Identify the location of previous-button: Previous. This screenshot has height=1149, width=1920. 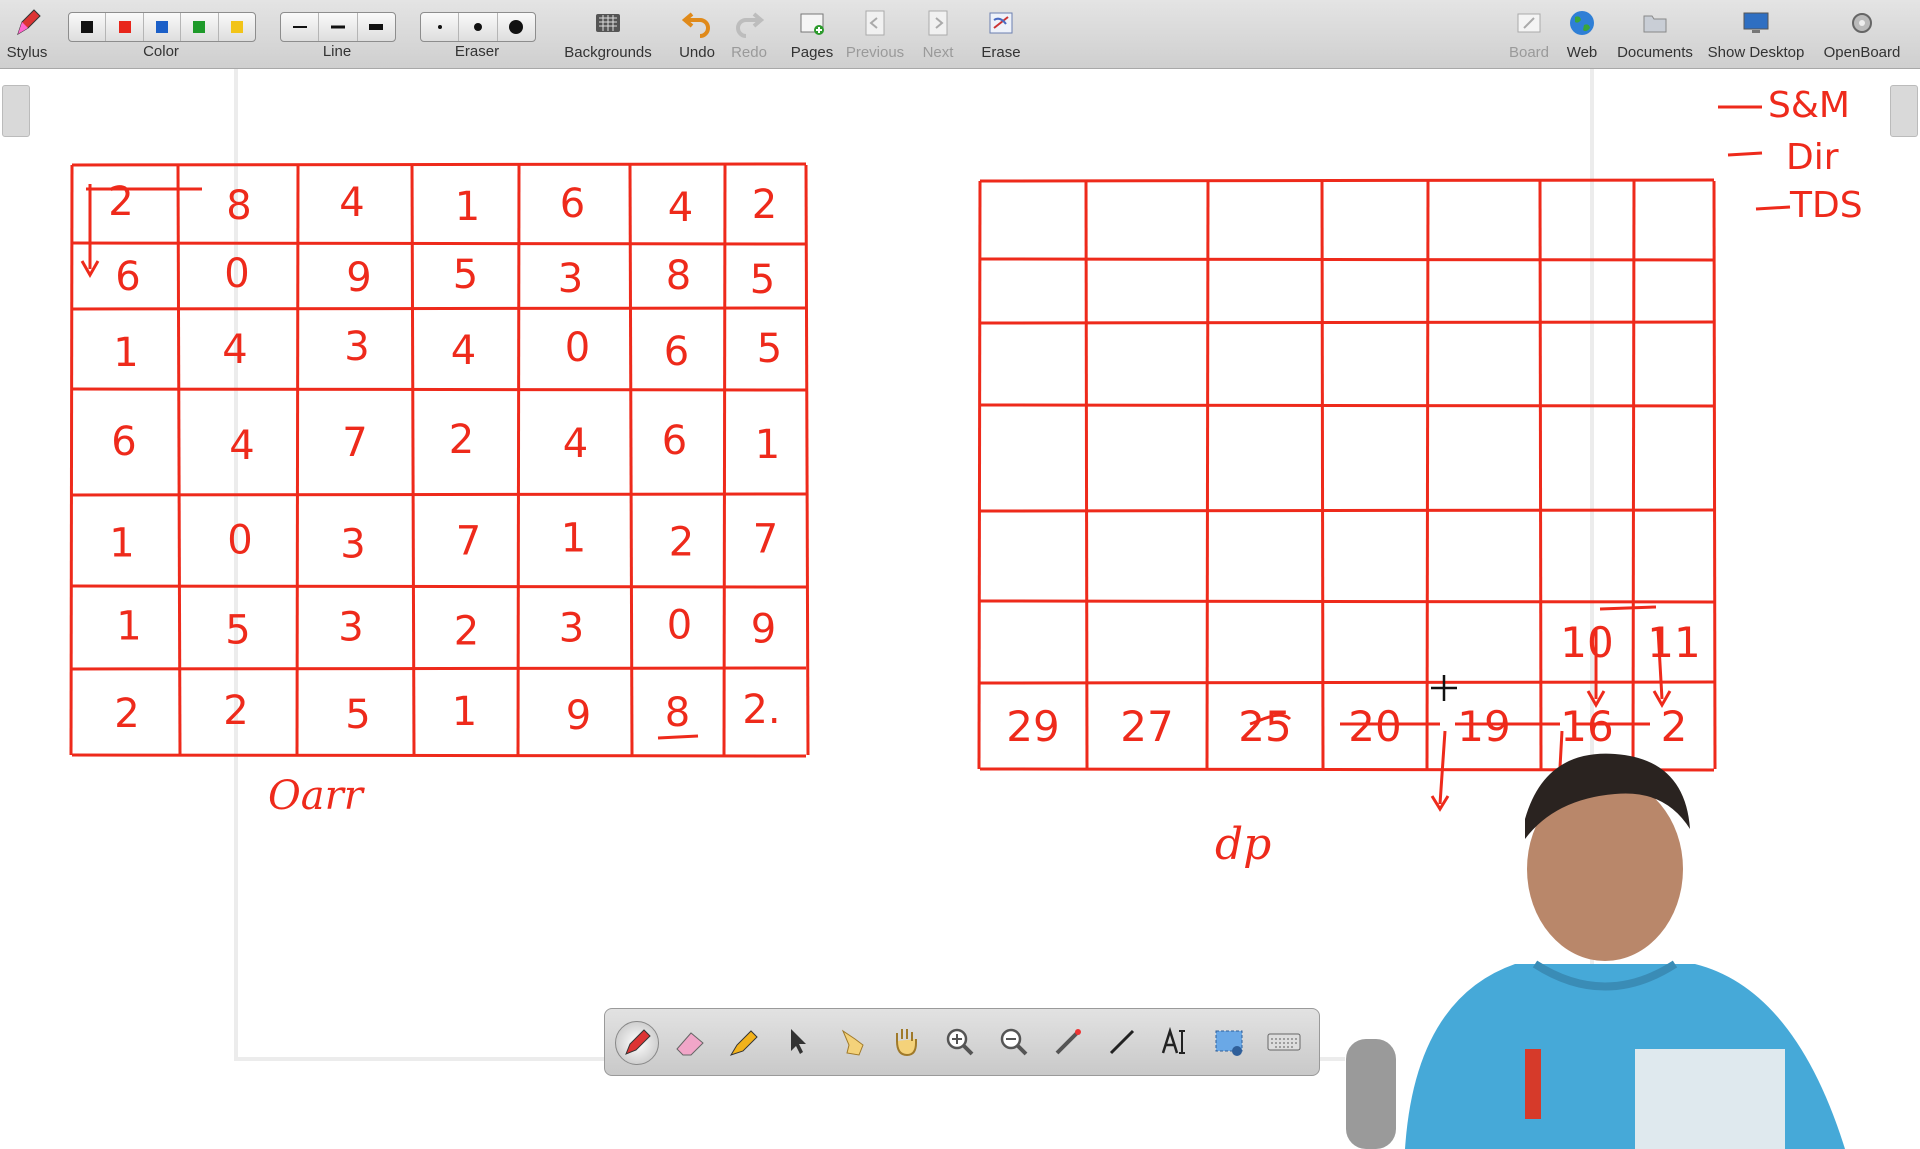
(875, 34).